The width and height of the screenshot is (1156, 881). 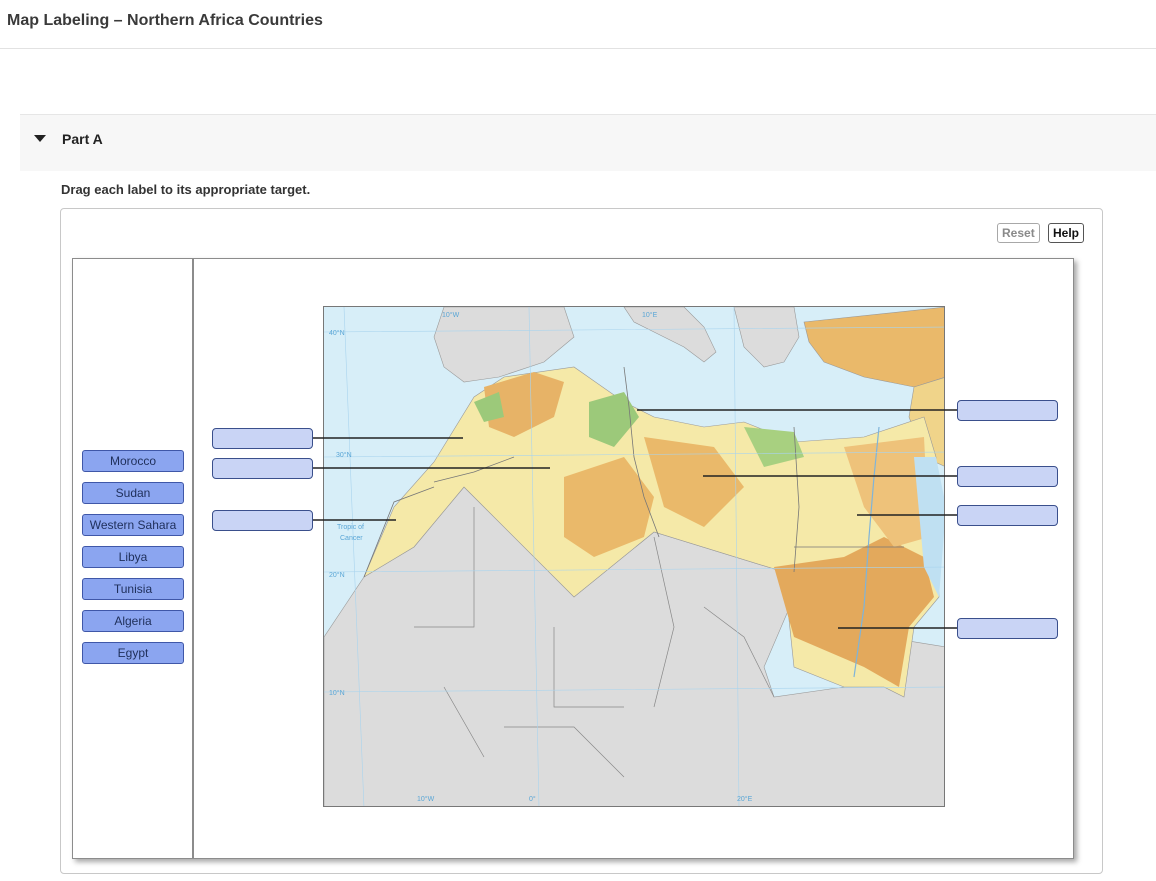 I want to click on lon-10e-top-label: 10°E, so click(x=650, y=315).